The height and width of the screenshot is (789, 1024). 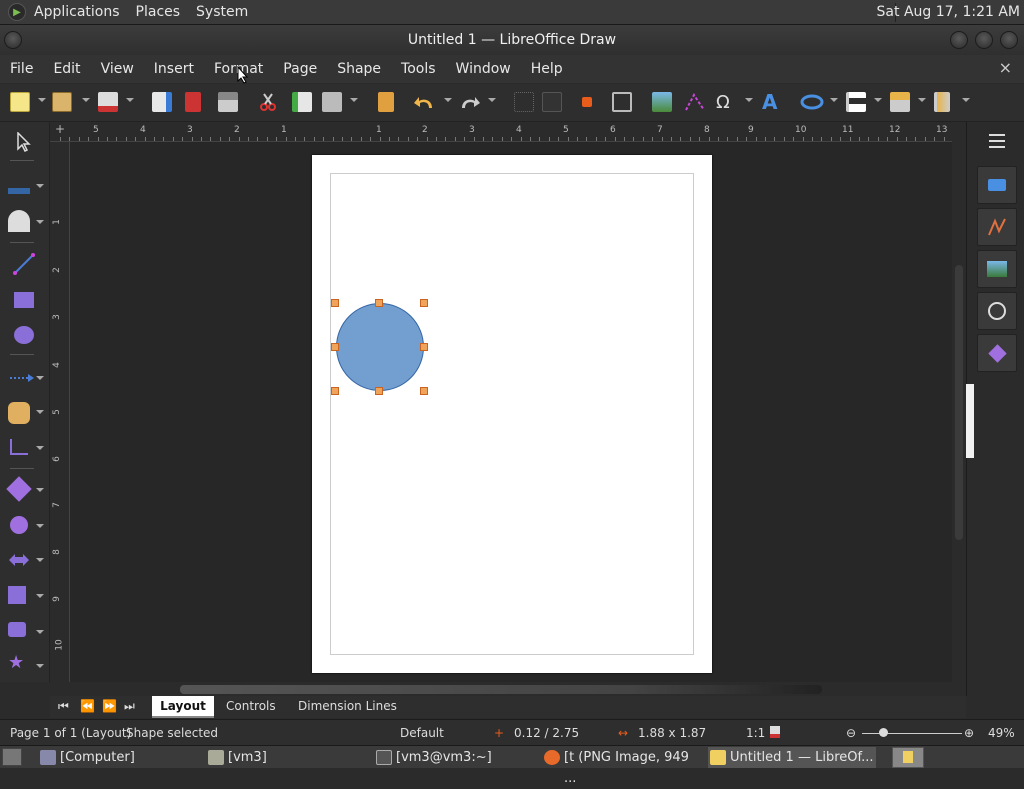 I want to click on gallery-icon, so click(x=997, y=269).